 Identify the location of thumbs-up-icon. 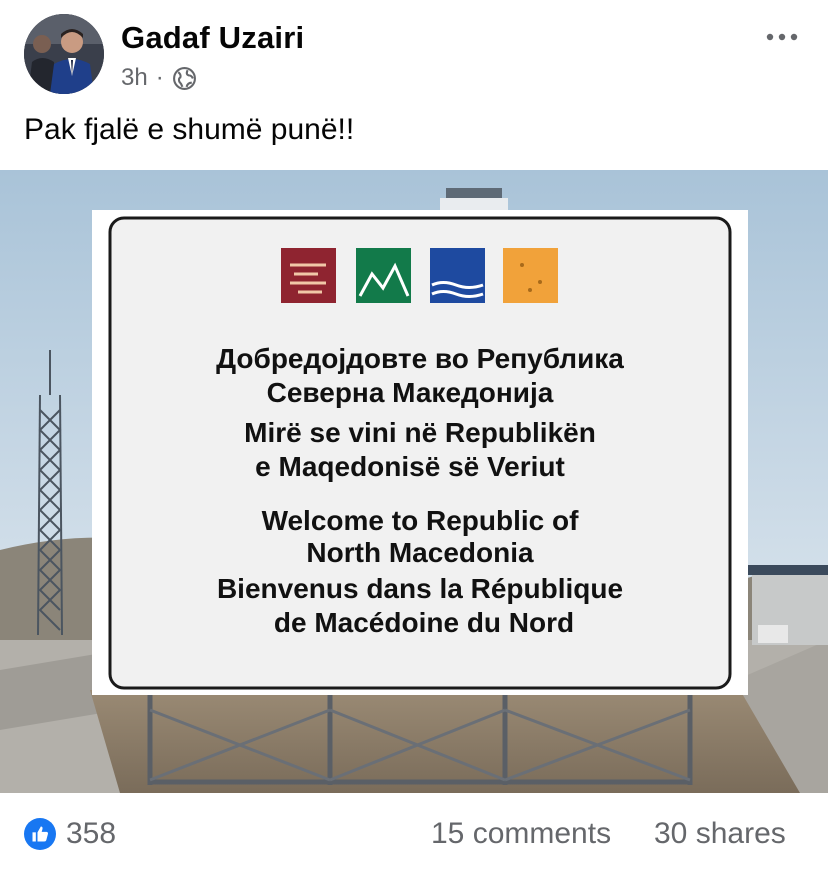
(40, 834).